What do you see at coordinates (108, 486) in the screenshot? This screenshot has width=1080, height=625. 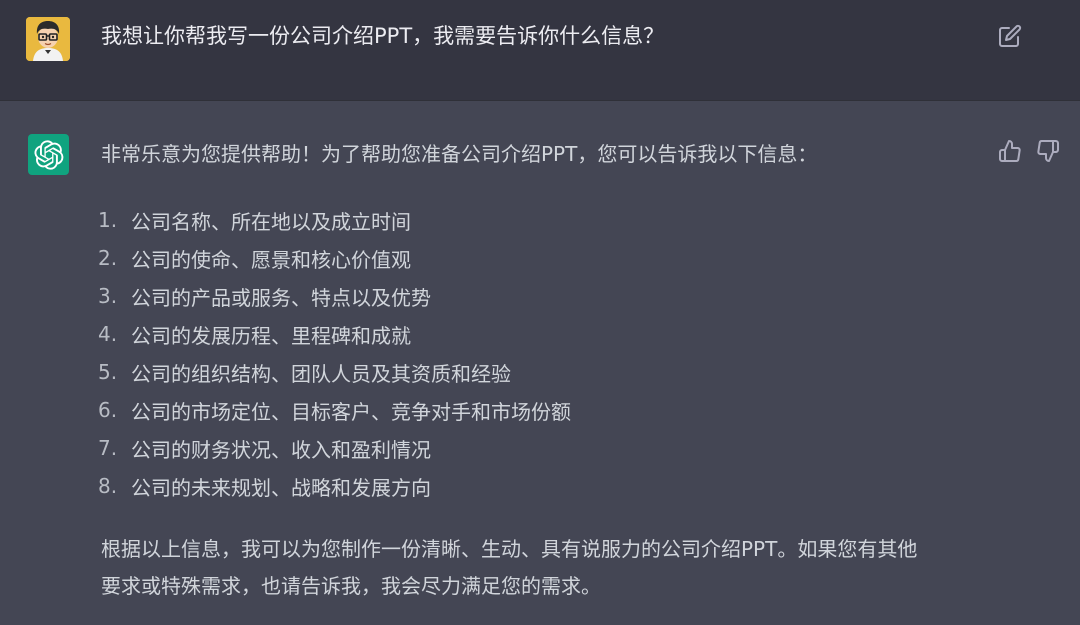 I see `list-item-number: 8.` at bounding box center [108, 486].